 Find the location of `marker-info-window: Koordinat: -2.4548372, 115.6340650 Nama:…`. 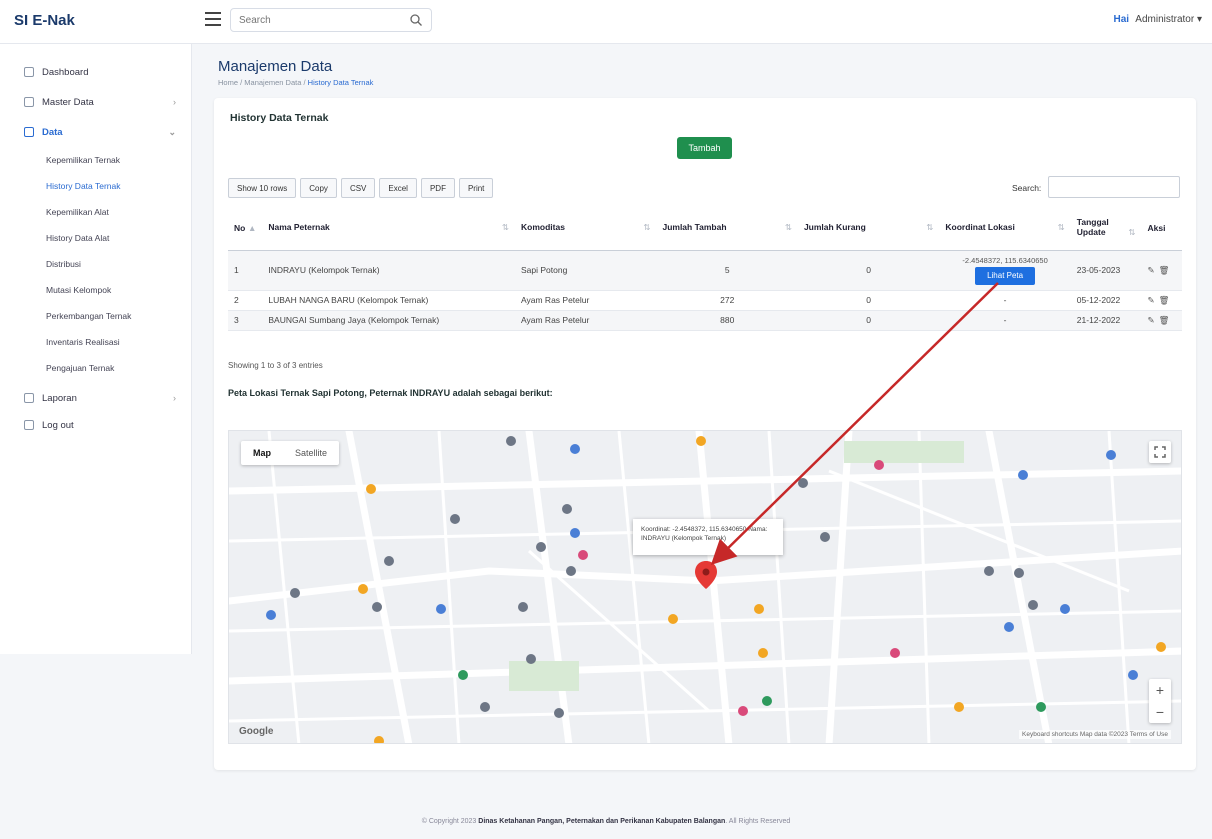

marker-info-window: Koordinat: -2.4548372, 115.6340650 Nama:… is located at coordinates (708, 537).